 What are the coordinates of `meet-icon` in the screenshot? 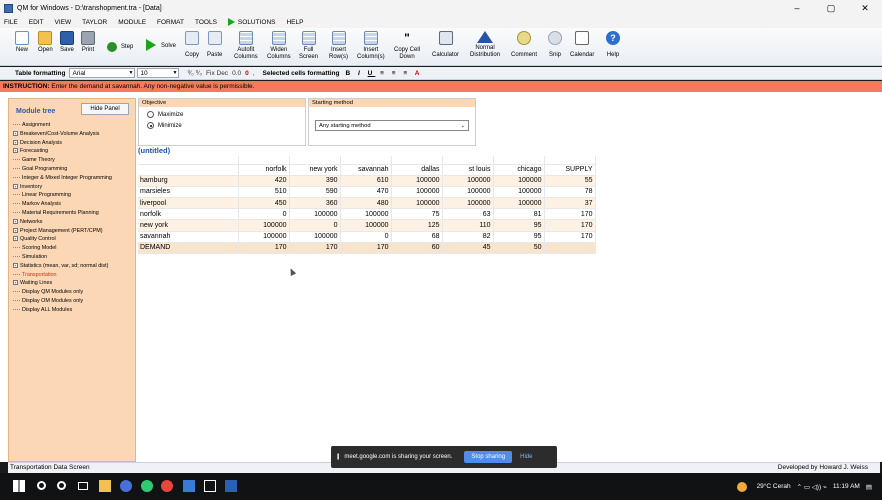 It's located at (126, 486).